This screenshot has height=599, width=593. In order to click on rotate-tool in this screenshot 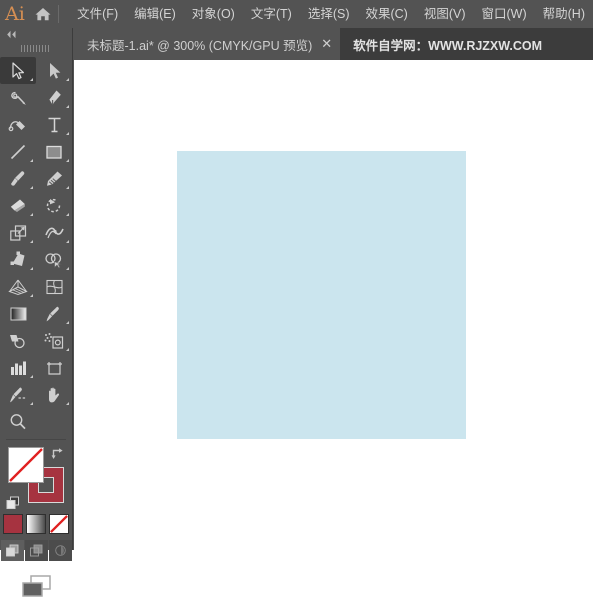, I will do `click(54, 205)`.